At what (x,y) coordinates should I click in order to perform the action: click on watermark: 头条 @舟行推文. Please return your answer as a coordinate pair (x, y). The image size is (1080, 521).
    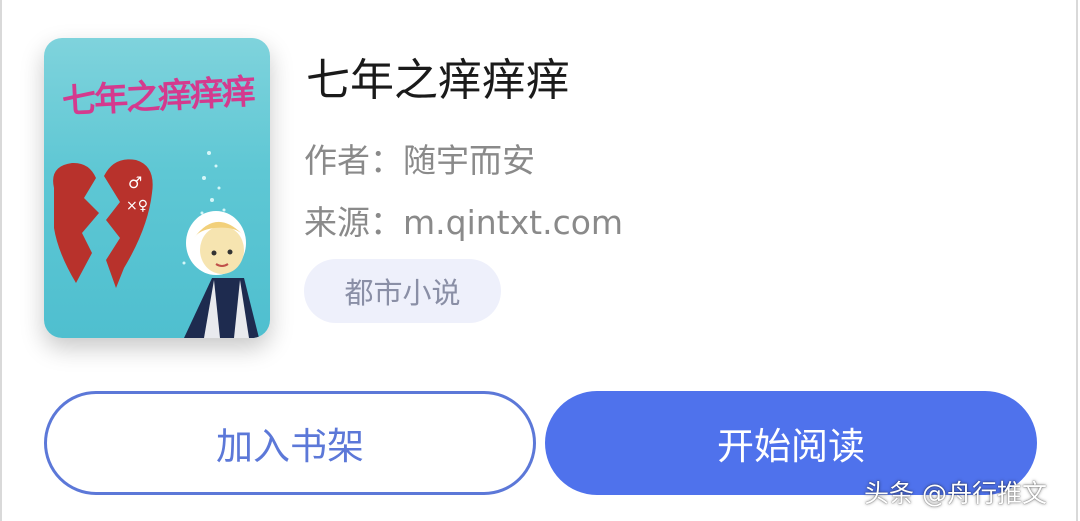
    Looking at the image, I should click on (955, 493).